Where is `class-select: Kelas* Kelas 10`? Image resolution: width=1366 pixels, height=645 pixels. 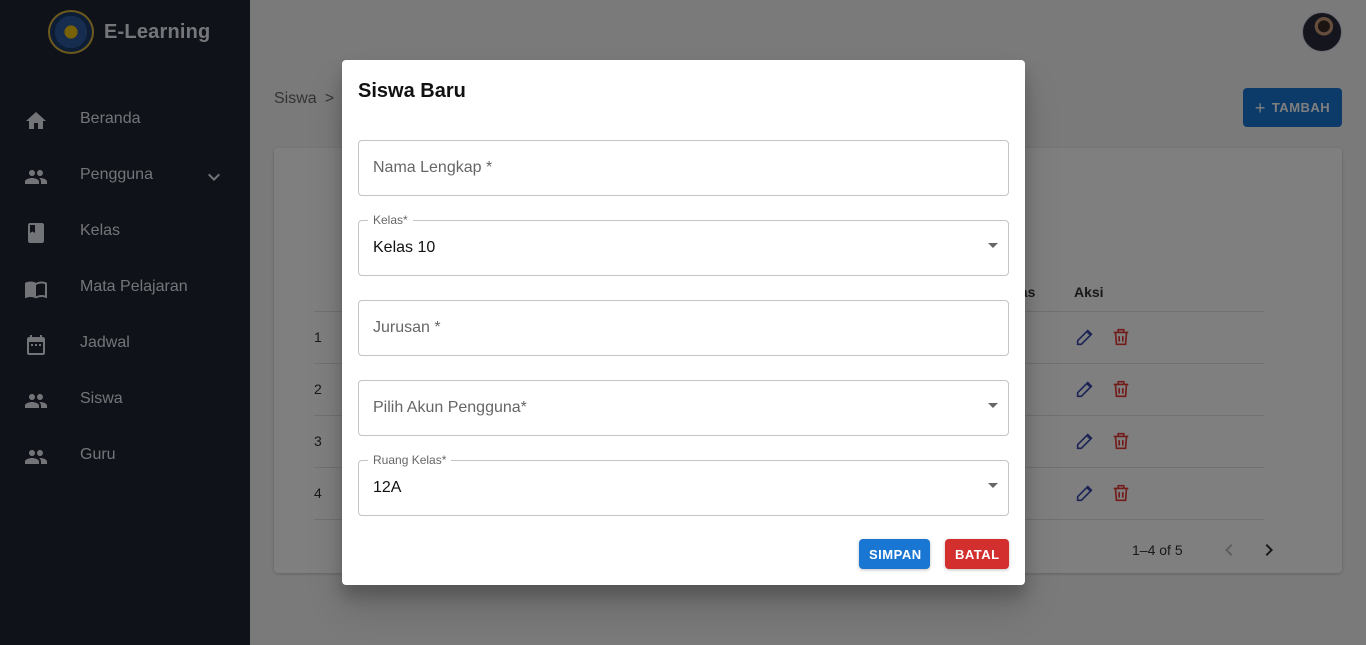 class-select: Kelas* Kelas 10 is located at coordinates (683, 244).